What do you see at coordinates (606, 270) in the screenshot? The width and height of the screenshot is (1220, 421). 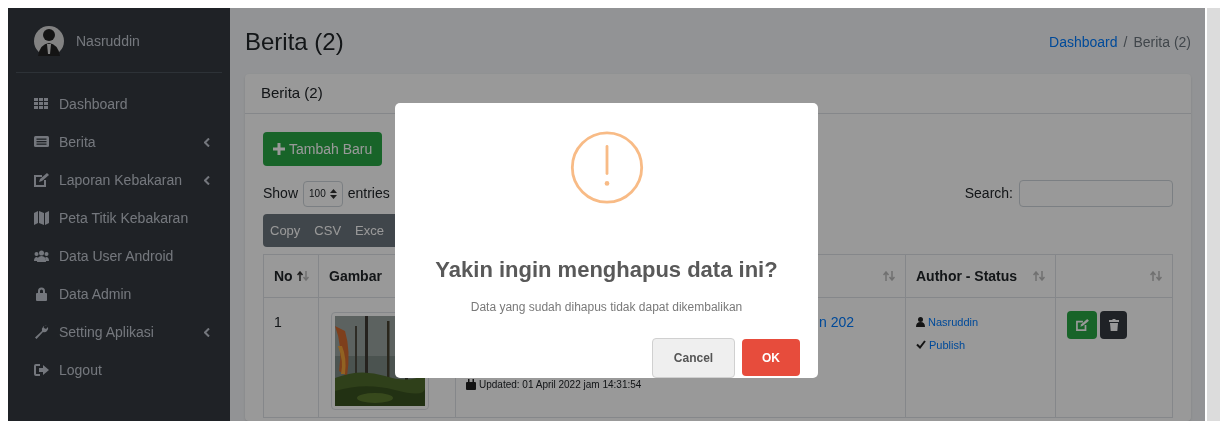 I see `dialog-title: Yakin ingin menghapus data ini?` at bounding box center [606, 270].